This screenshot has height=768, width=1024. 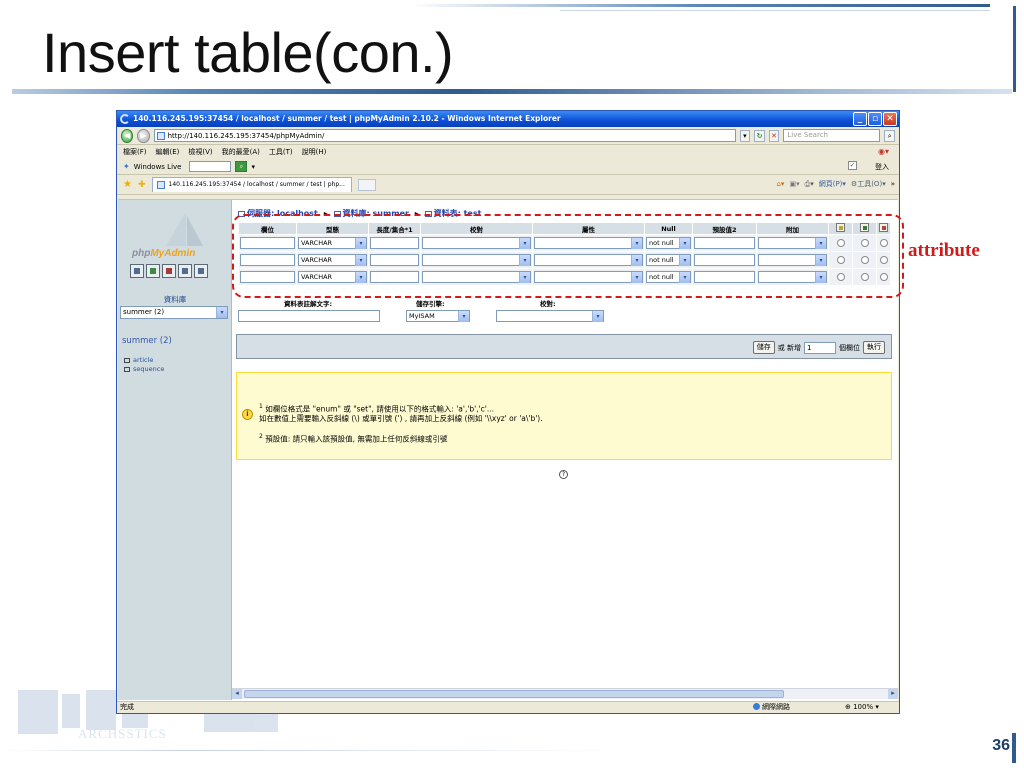 I want to click on info-icon: i, so click(x=247, y=414).